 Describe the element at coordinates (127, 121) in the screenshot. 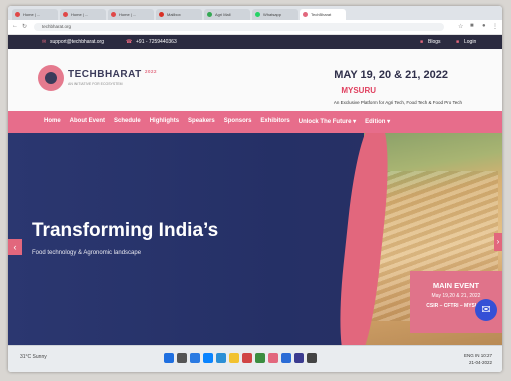

I see `nav-item: Schedule` at that location.